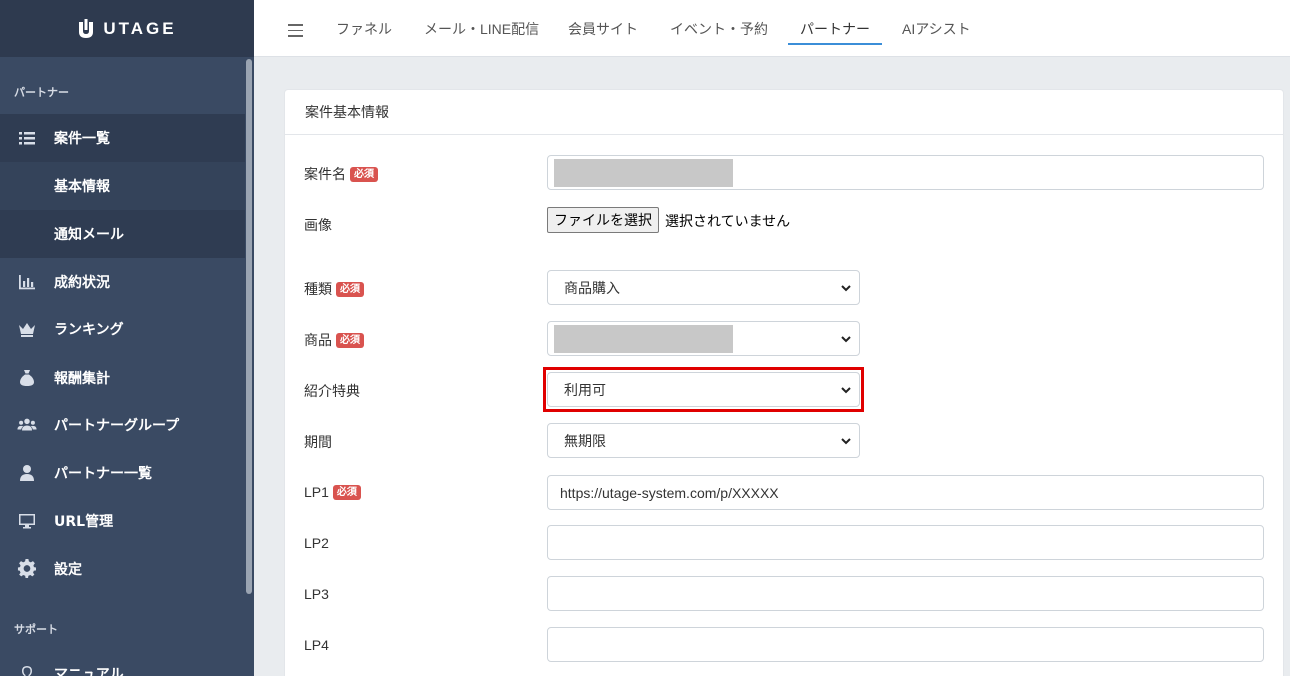 The image size is (1290, 676). Describe the element at coordinates (123, 378) in the screenshot. I see `sidebar-item-rewards: 報酬集計` at that location.